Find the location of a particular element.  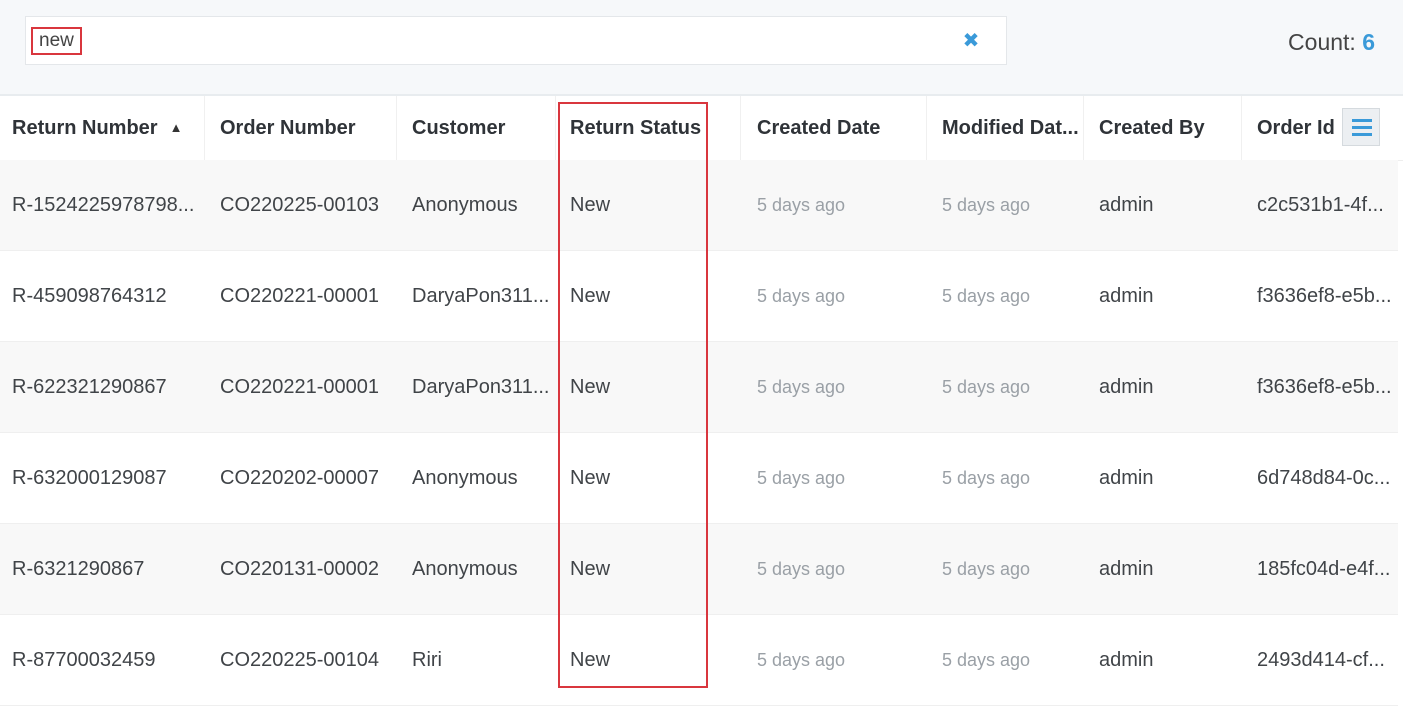

column-header-created-date: Created Date is located at coordinates (836, 128).